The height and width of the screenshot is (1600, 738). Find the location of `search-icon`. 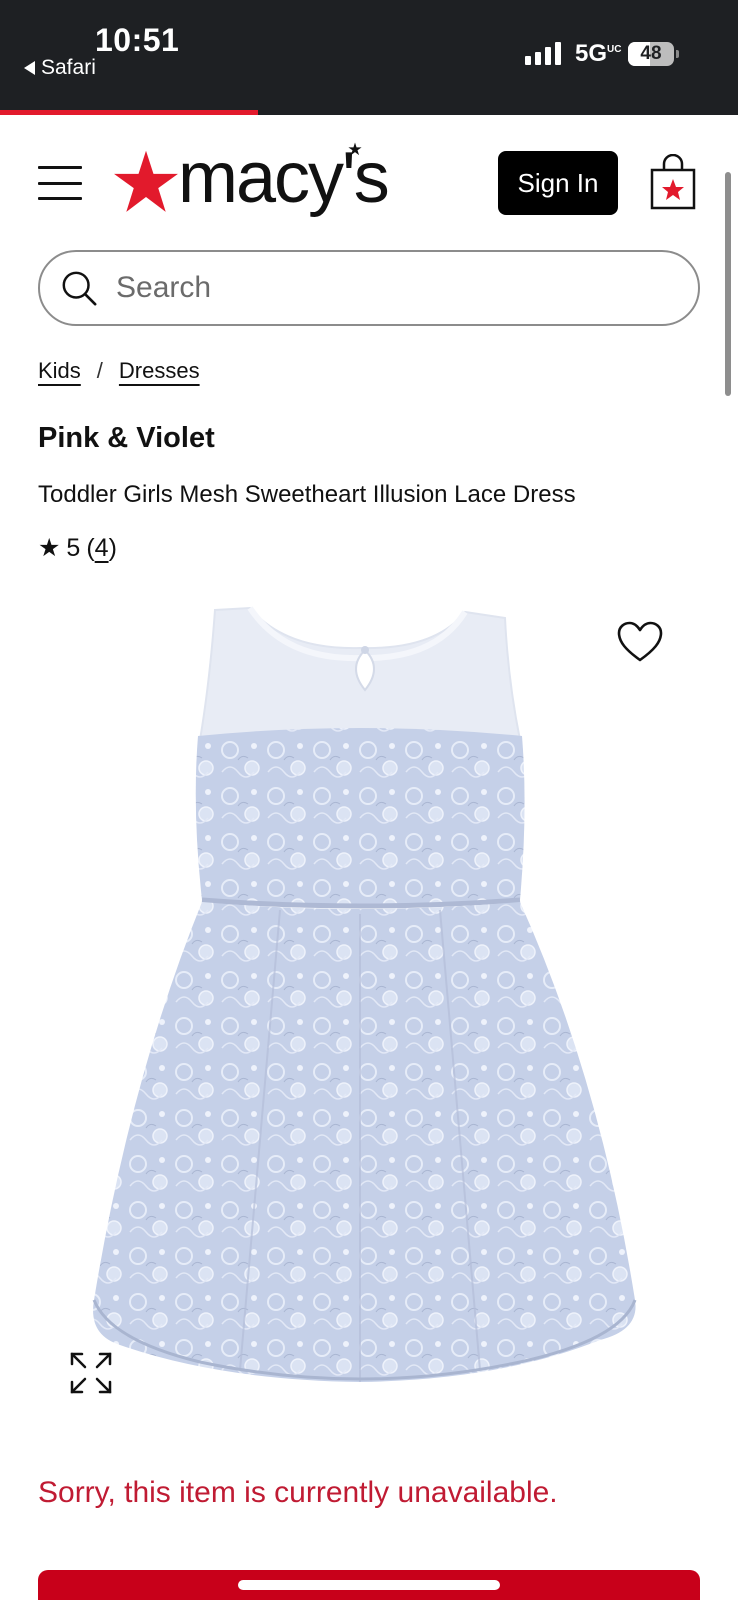

search-icon is located at coordinates (79, 288).